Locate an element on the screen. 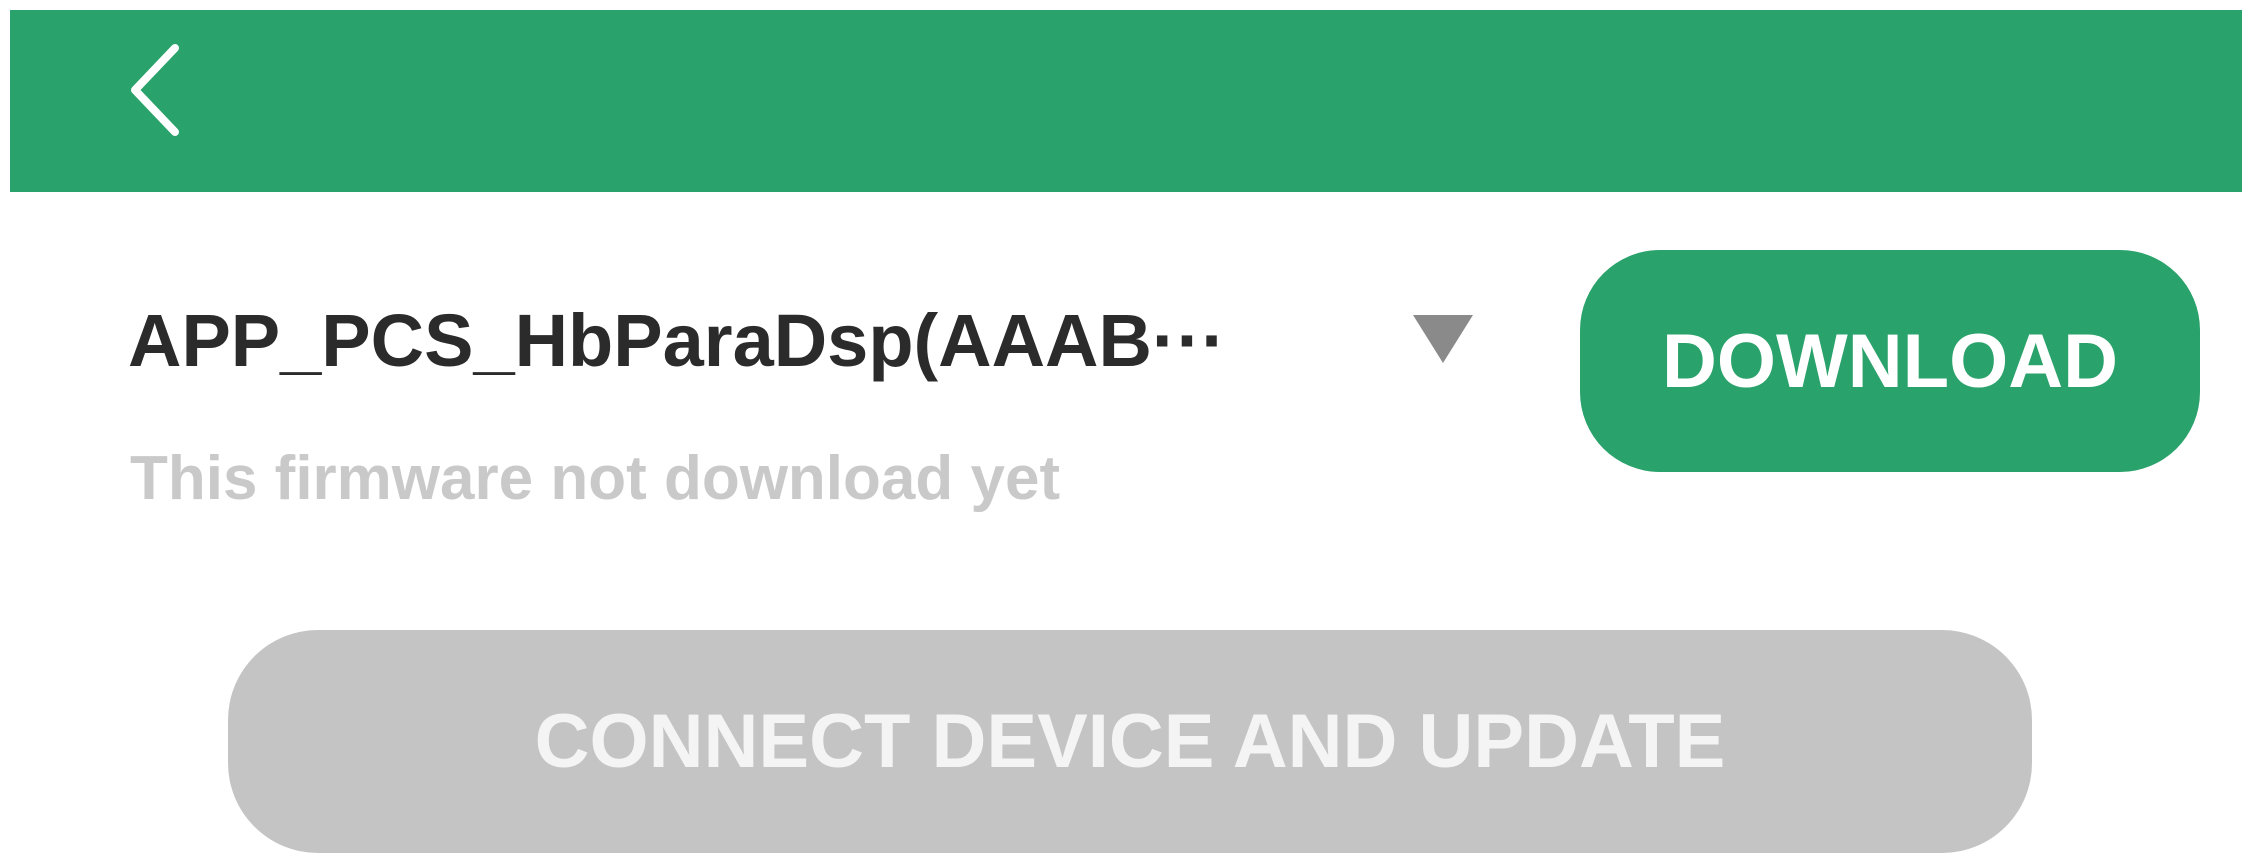  download-button: DOWNLOAD is located at coordinates (1890, 361).